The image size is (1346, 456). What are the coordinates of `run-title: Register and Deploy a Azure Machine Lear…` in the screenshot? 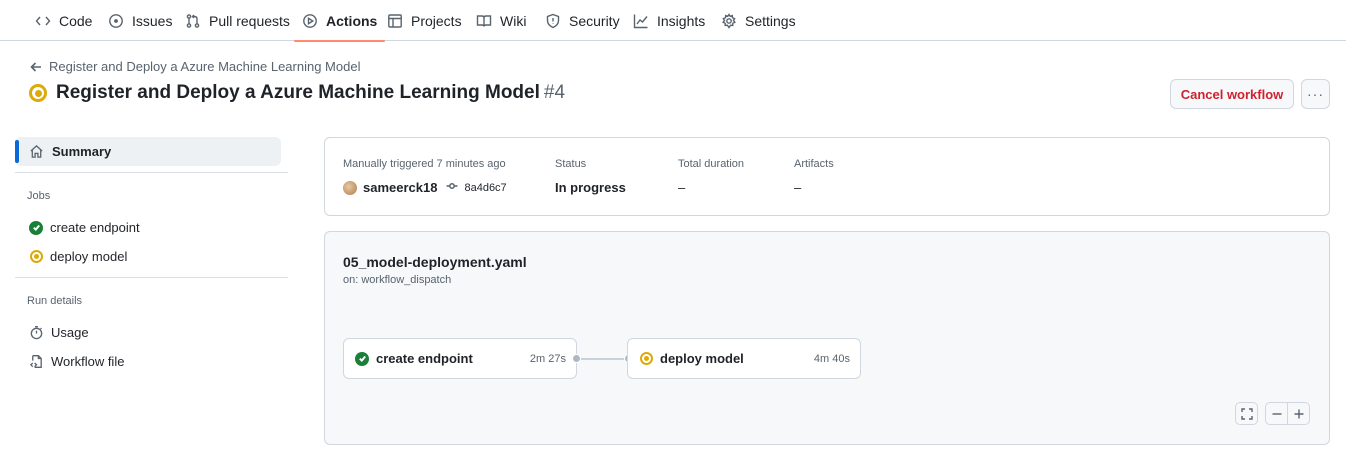 It's located at (298, 92).